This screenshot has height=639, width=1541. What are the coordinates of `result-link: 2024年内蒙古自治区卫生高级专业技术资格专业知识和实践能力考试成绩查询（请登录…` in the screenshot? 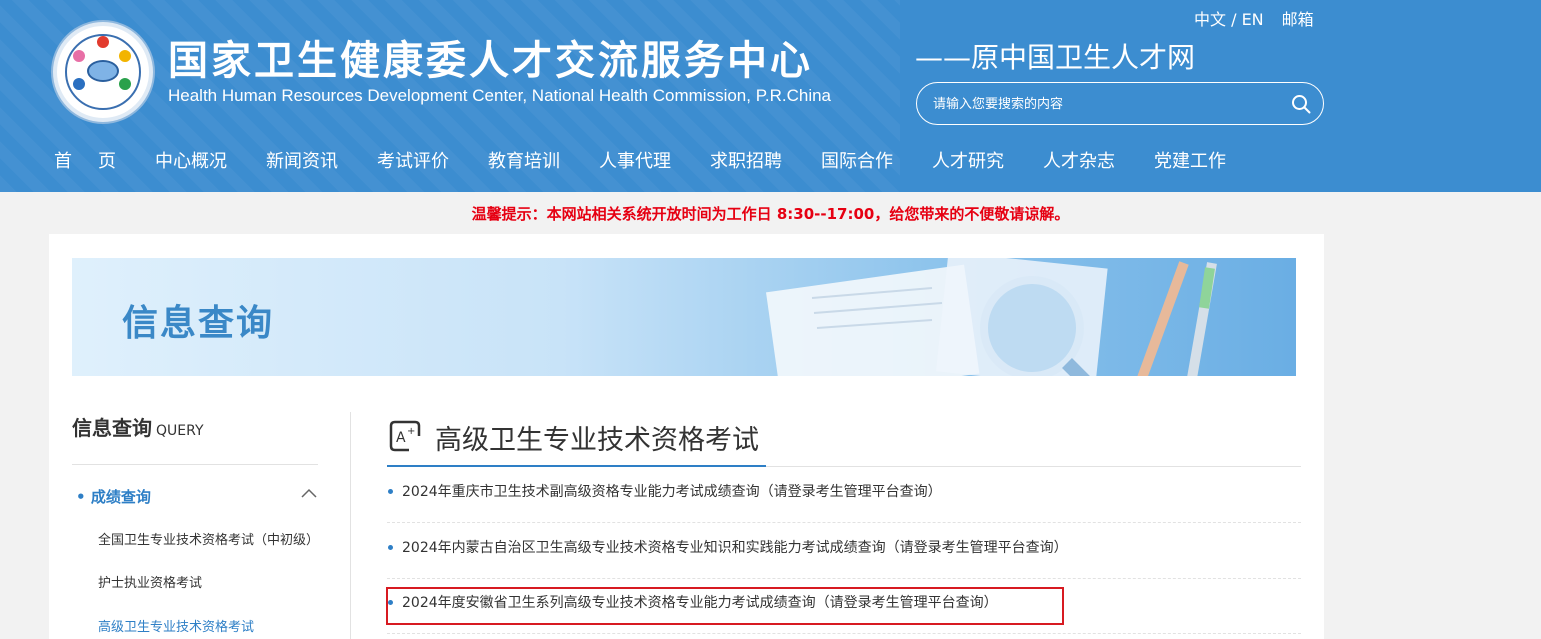 It's located at (735, 547).